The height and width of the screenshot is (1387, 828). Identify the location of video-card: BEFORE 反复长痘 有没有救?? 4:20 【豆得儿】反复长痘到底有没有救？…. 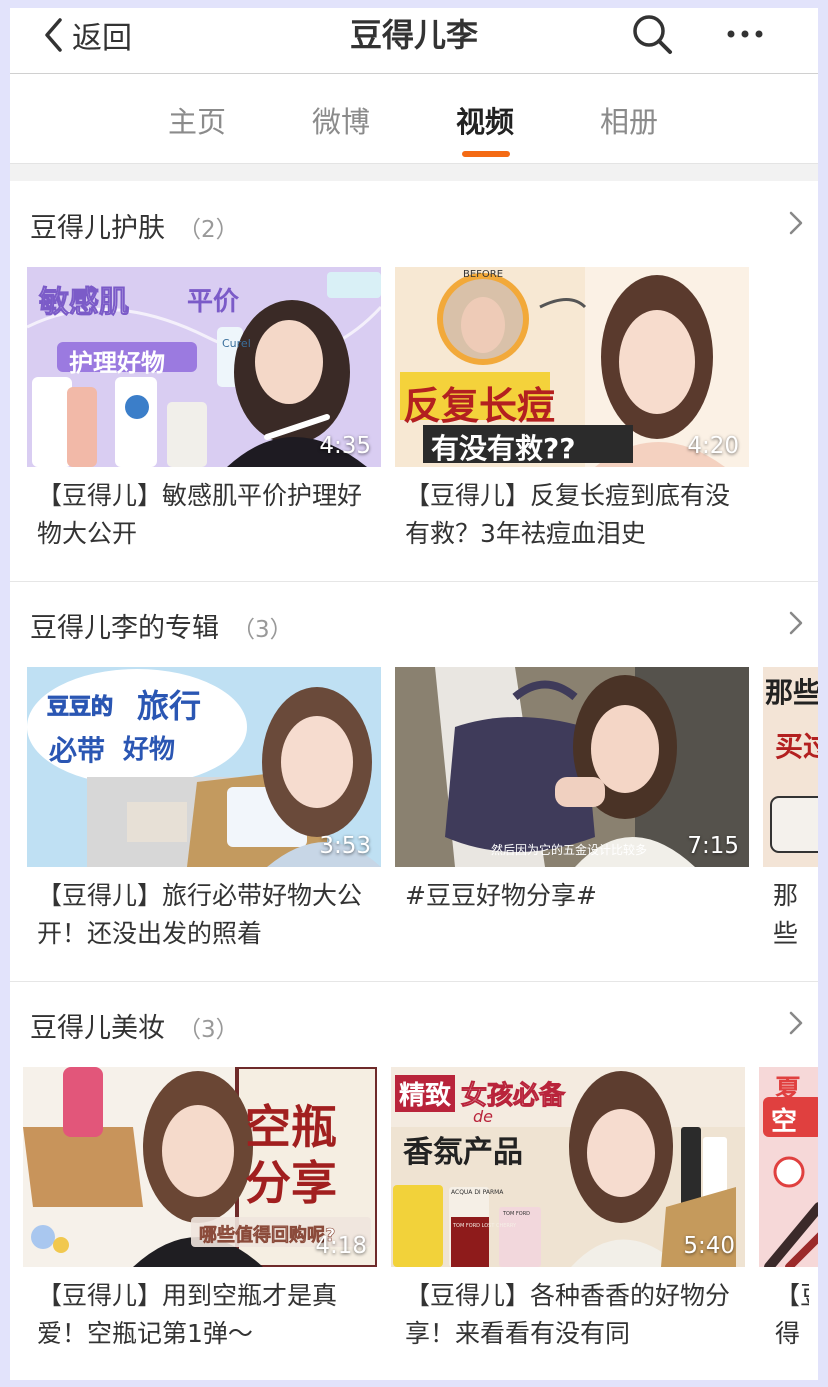
(572, 410).